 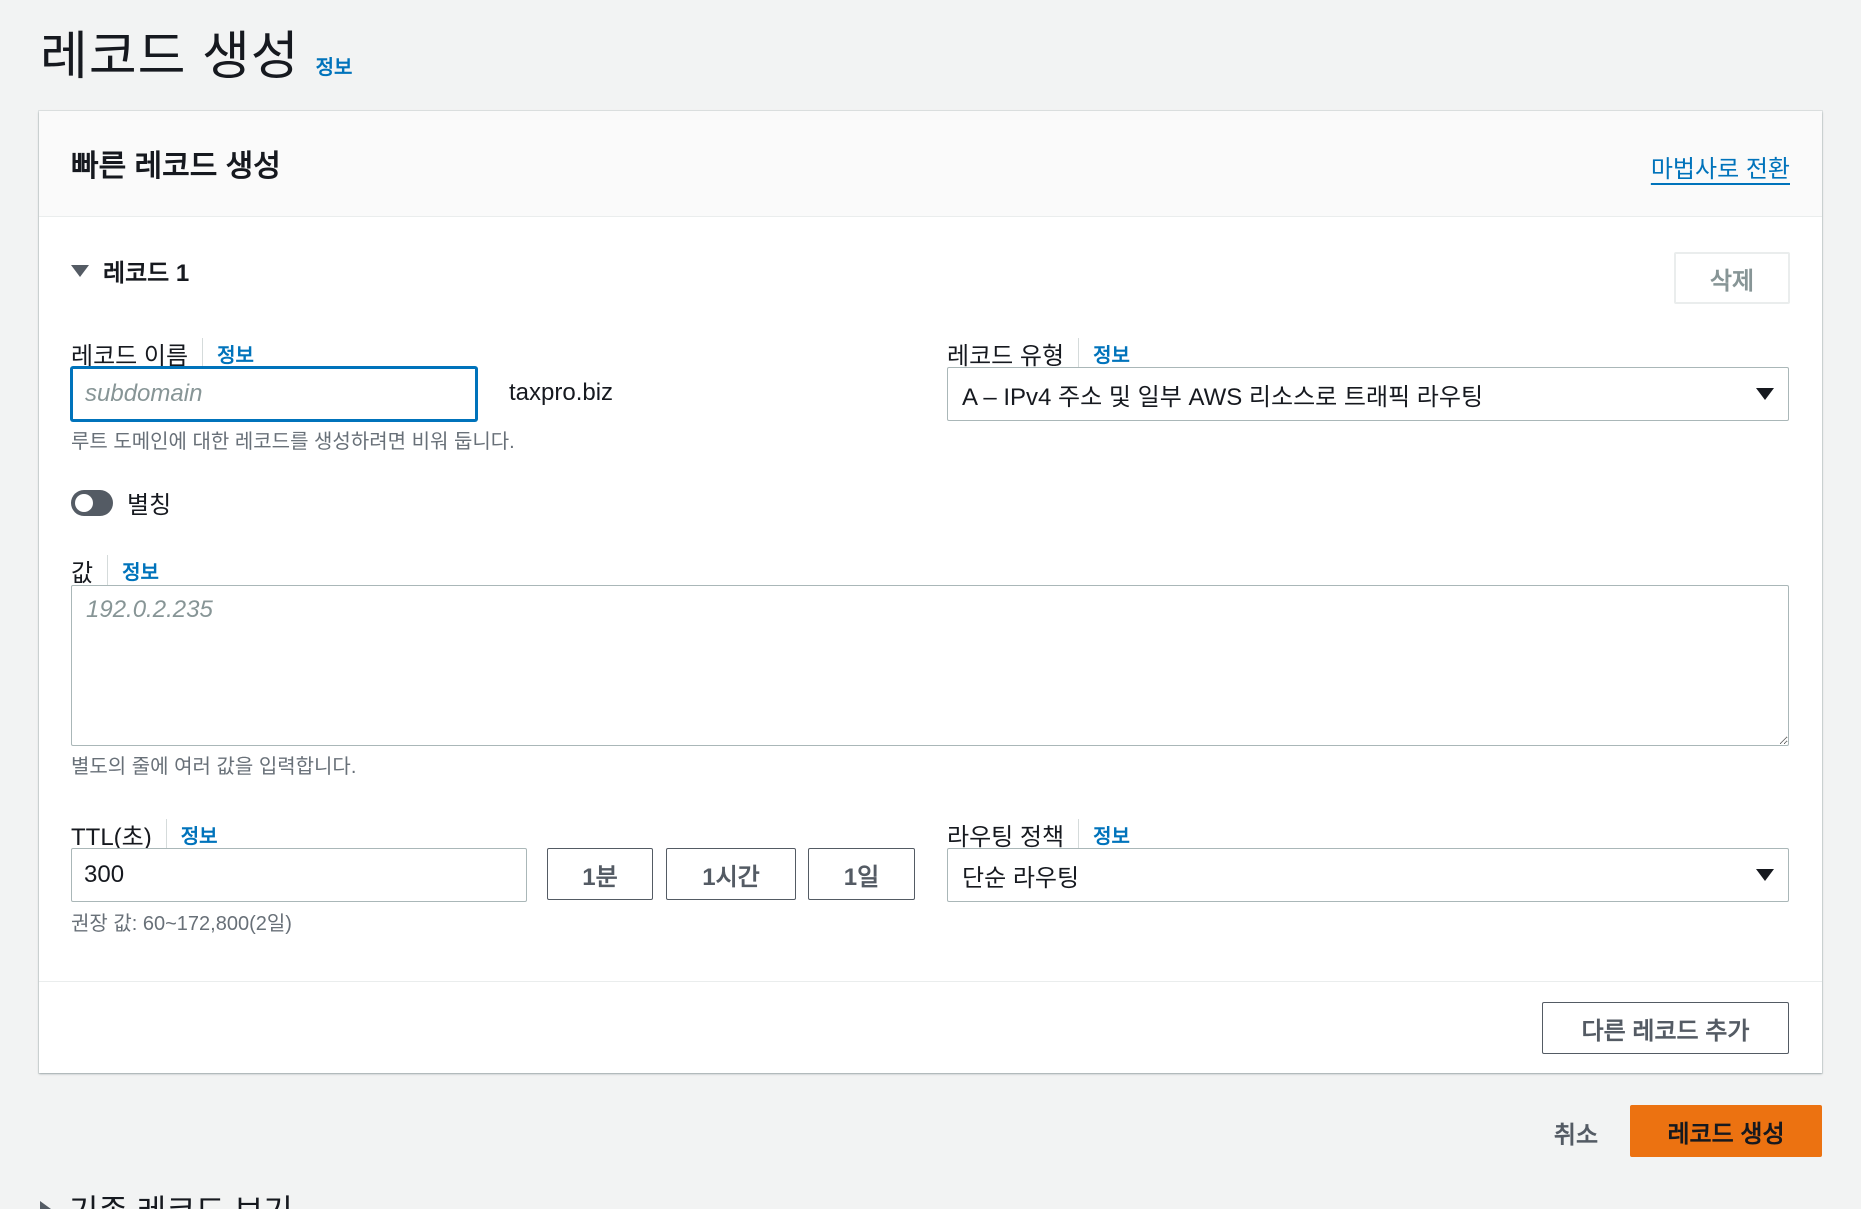 I want to click on record-type-select: A – IPv4 주소 및 일부 AWS 리소스로 트래픽 라우팅, so click(x=1368, y=394).